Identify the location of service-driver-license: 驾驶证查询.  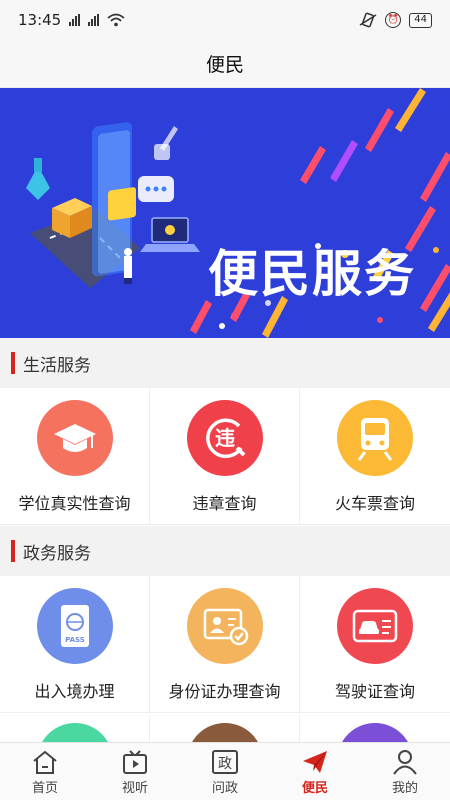
(375, 644).